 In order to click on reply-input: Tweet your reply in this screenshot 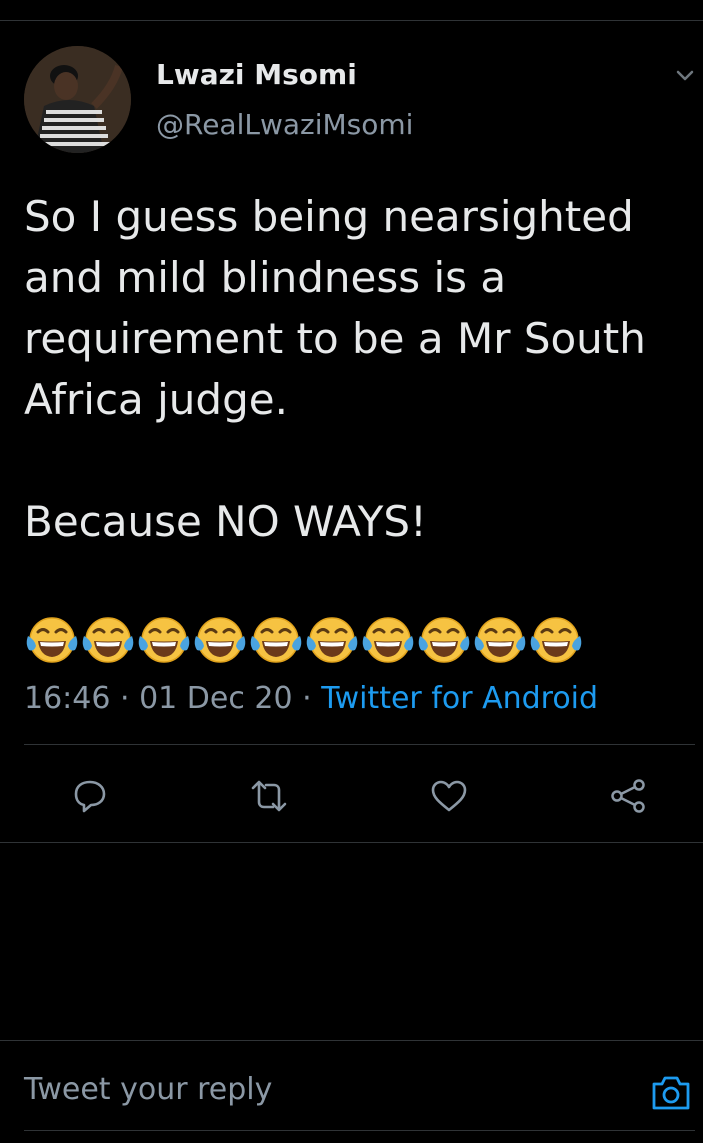, I will do `click(148, 1089)`.